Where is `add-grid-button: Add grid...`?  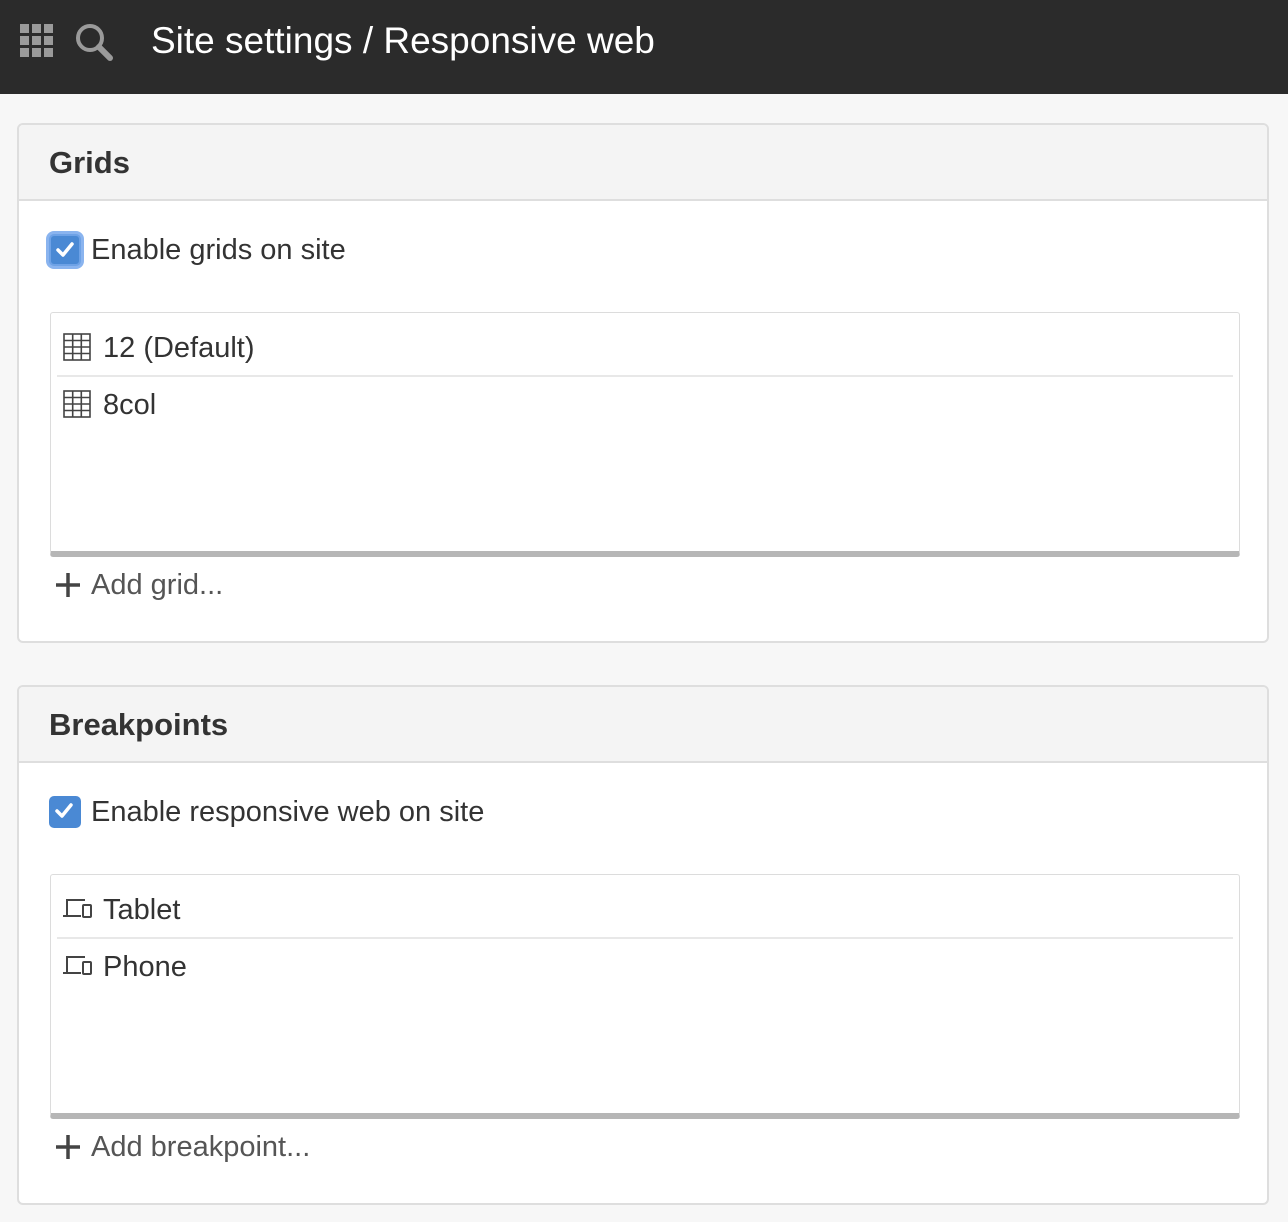 add-grid-button: Add grid... is located at coordinates (165, 585).